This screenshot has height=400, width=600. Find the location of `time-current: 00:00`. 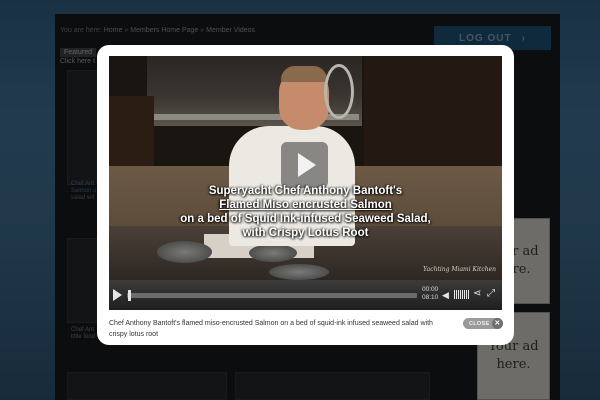

time-current: 00:00 is located at coordinates (430, 289).